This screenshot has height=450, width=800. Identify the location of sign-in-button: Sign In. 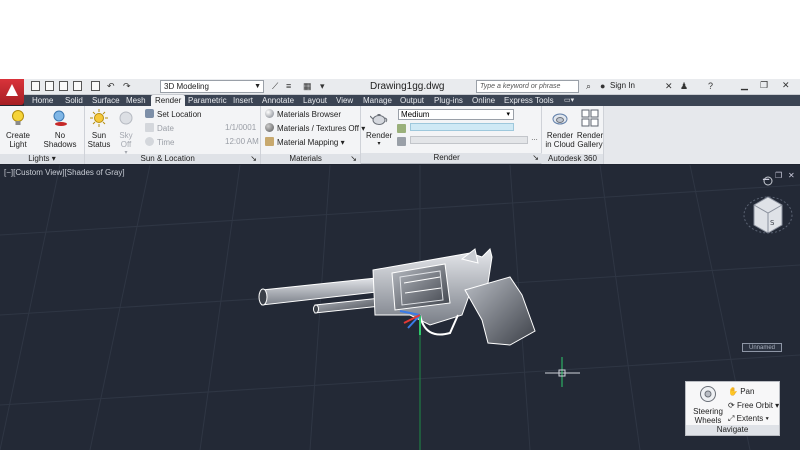
(622, 85).